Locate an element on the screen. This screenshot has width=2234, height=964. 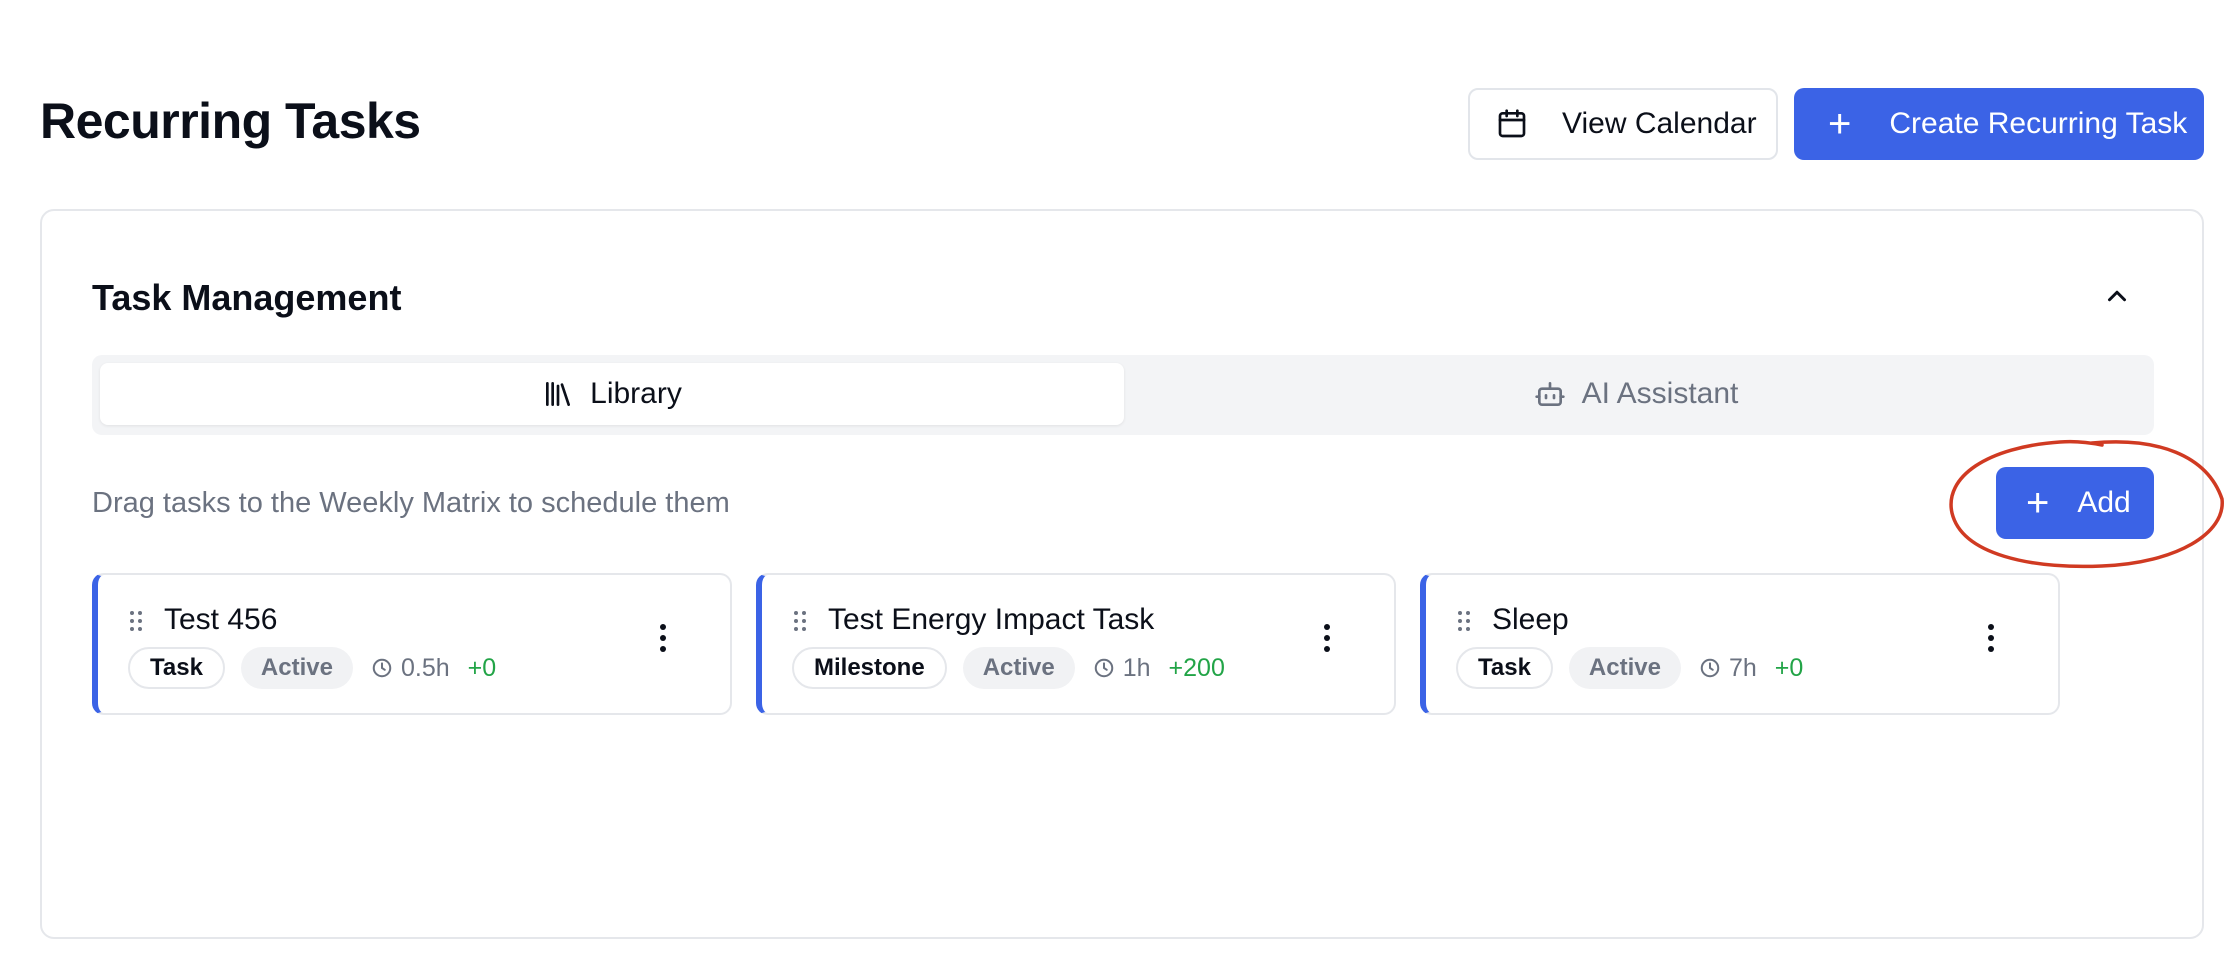
task-type-badge: Milestone is located at coordinates (869, 668).